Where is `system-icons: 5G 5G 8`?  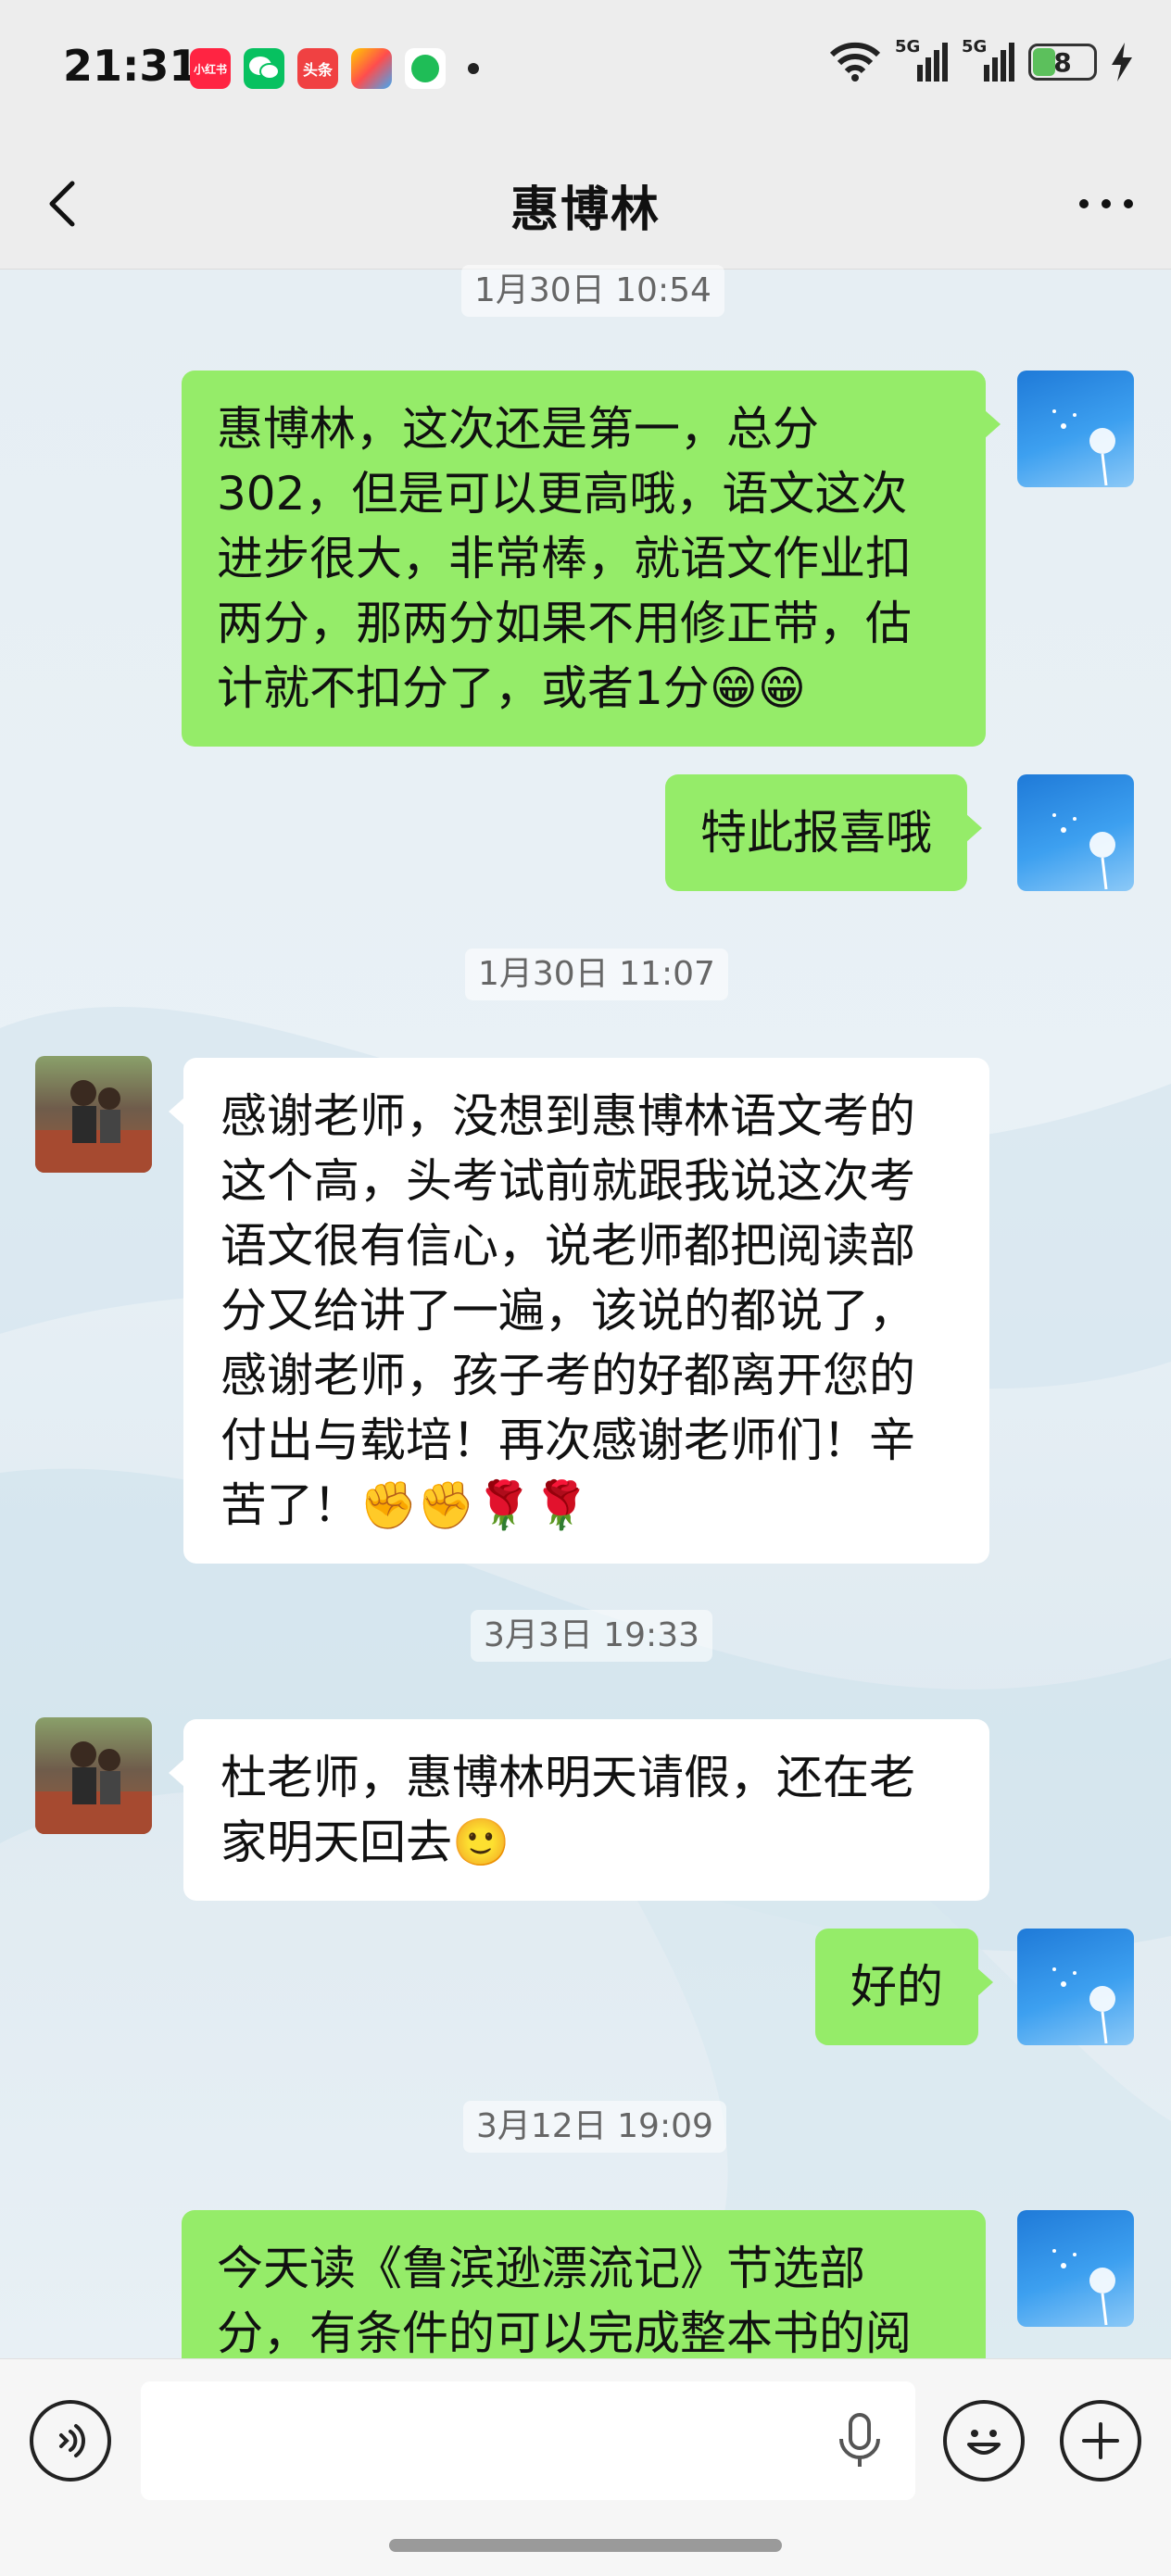
system-icons: 5G 5G 8 is located at coordinates (981, 60).